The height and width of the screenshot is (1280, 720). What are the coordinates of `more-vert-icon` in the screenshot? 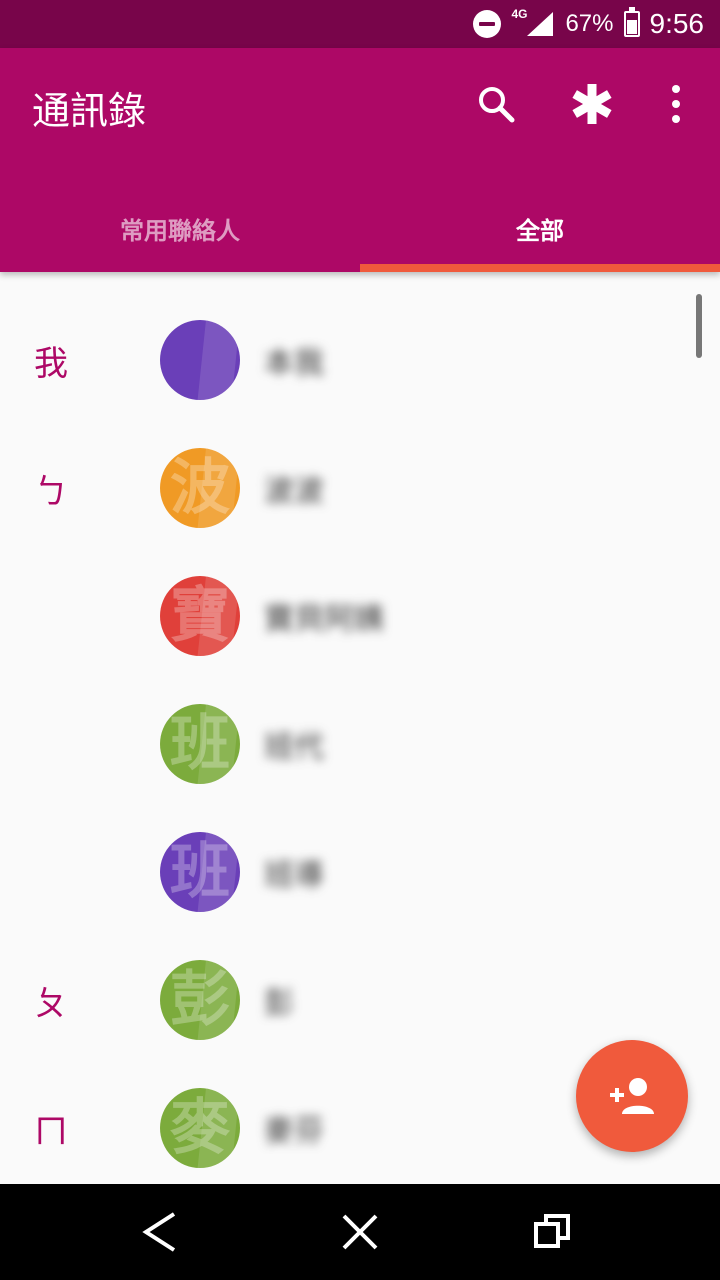 It's located at (676, 104).